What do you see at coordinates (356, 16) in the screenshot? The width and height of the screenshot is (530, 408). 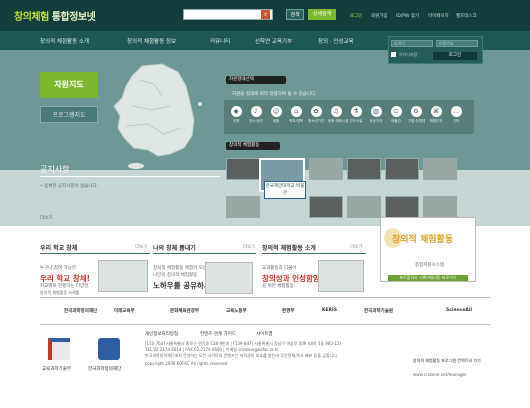 I see `login-link: 로그인` at bounding box center [356, 16].